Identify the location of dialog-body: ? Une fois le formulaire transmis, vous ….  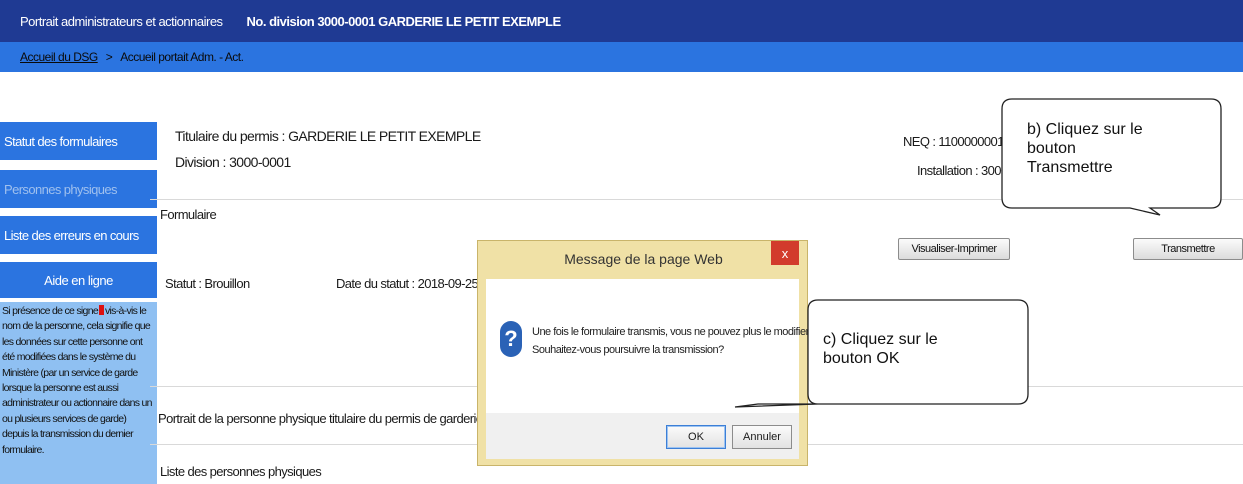
(648, 369).